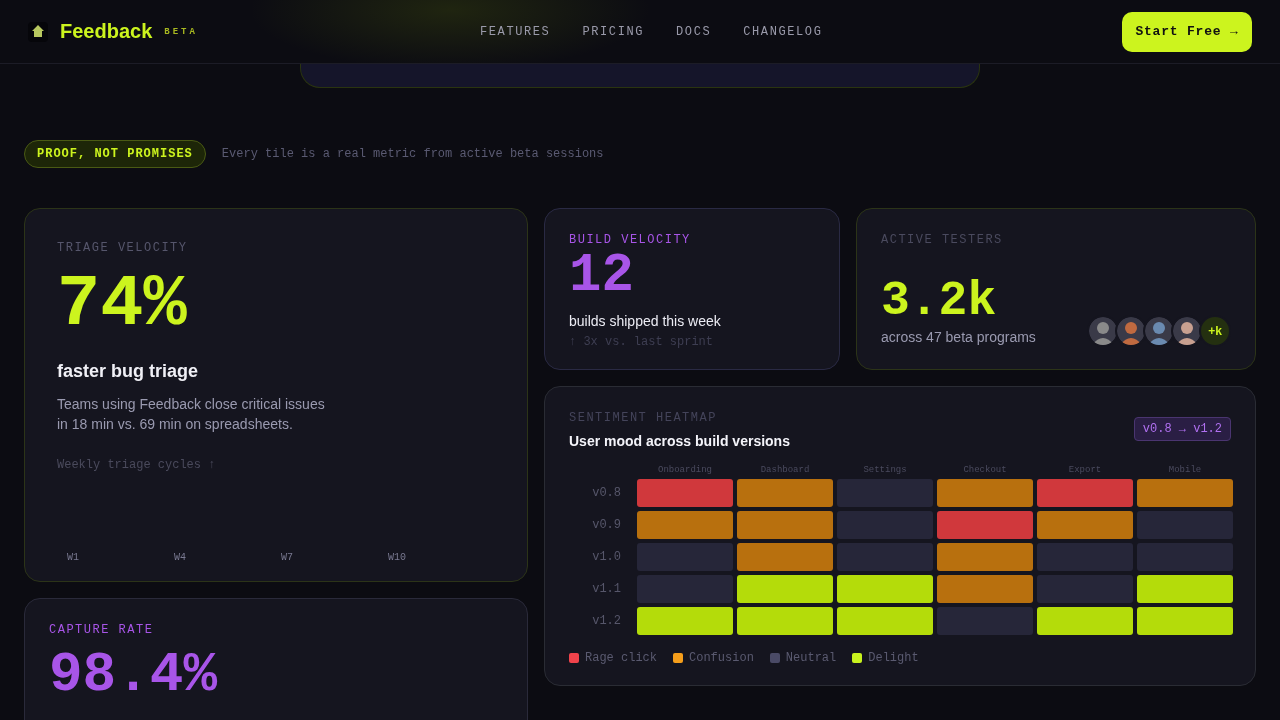 This screenshot has width=1280, height=720. I want to click on card-label: SENTIMENT HEATMAP, so click(643, 418).